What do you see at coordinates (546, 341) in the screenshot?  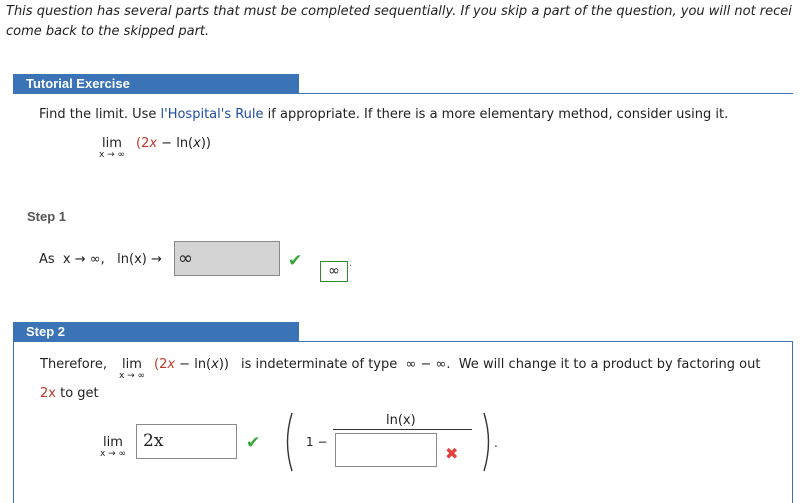 I see `step-2-header-rule` at bounding box center [546, 341].